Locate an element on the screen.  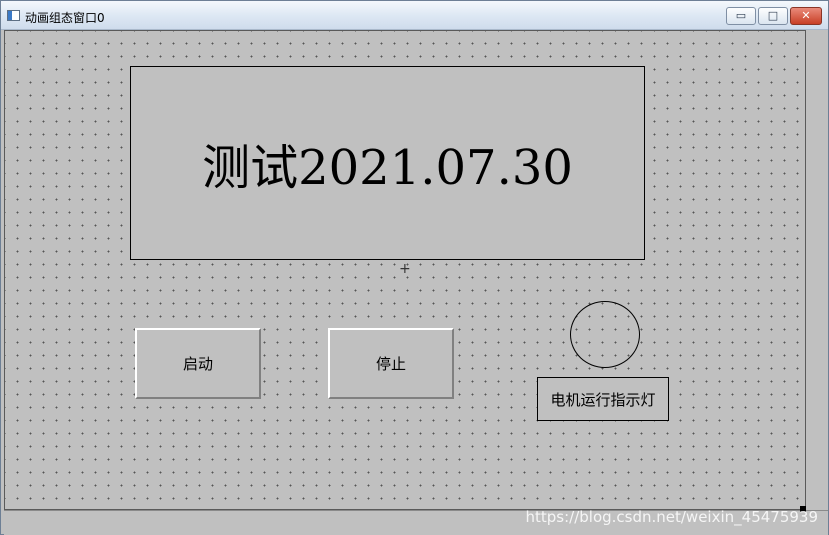
window-app-icon is located at coordinates (13, 15).